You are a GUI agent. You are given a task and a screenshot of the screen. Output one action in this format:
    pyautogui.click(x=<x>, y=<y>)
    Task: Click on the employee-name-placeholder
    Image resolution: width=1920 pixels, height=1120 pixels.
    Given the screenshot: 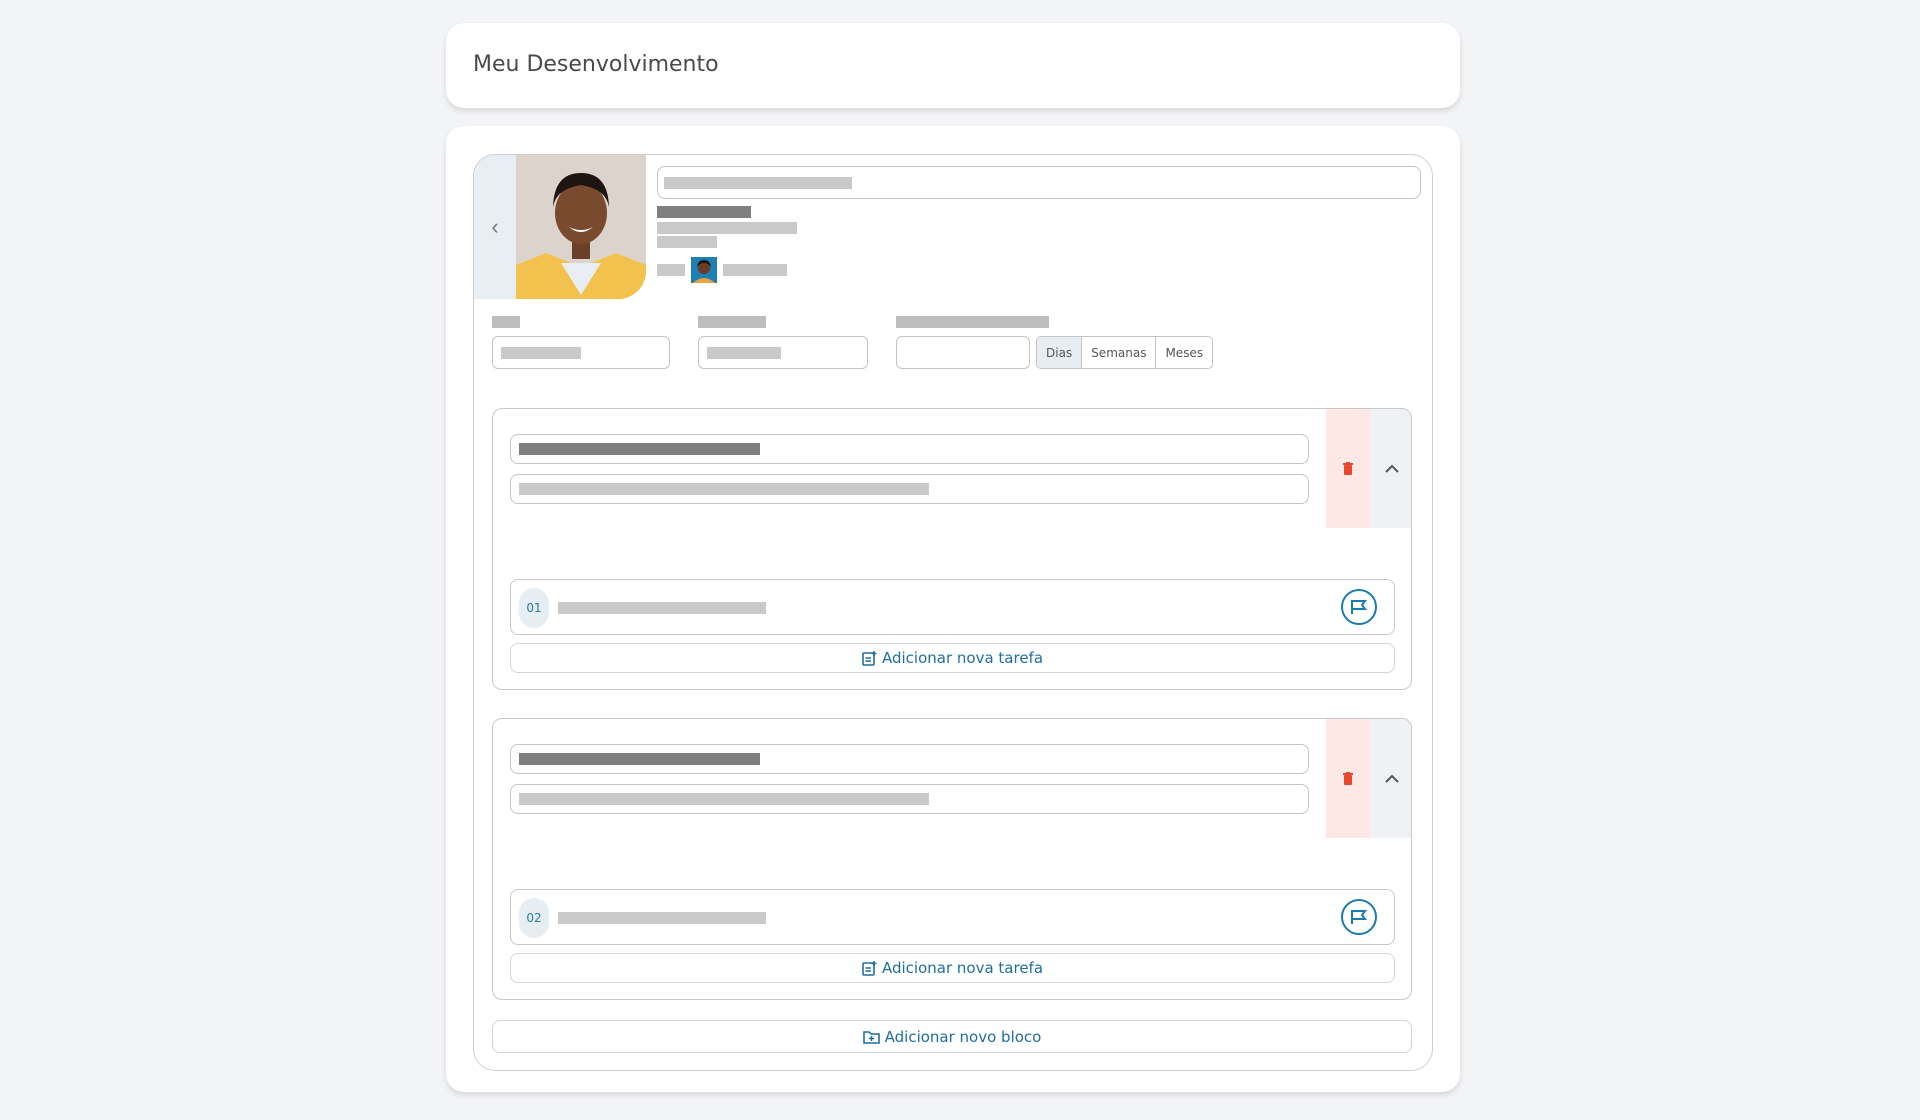 What is the action you would take?
    pyautogui.click(x=704, y=212)
    